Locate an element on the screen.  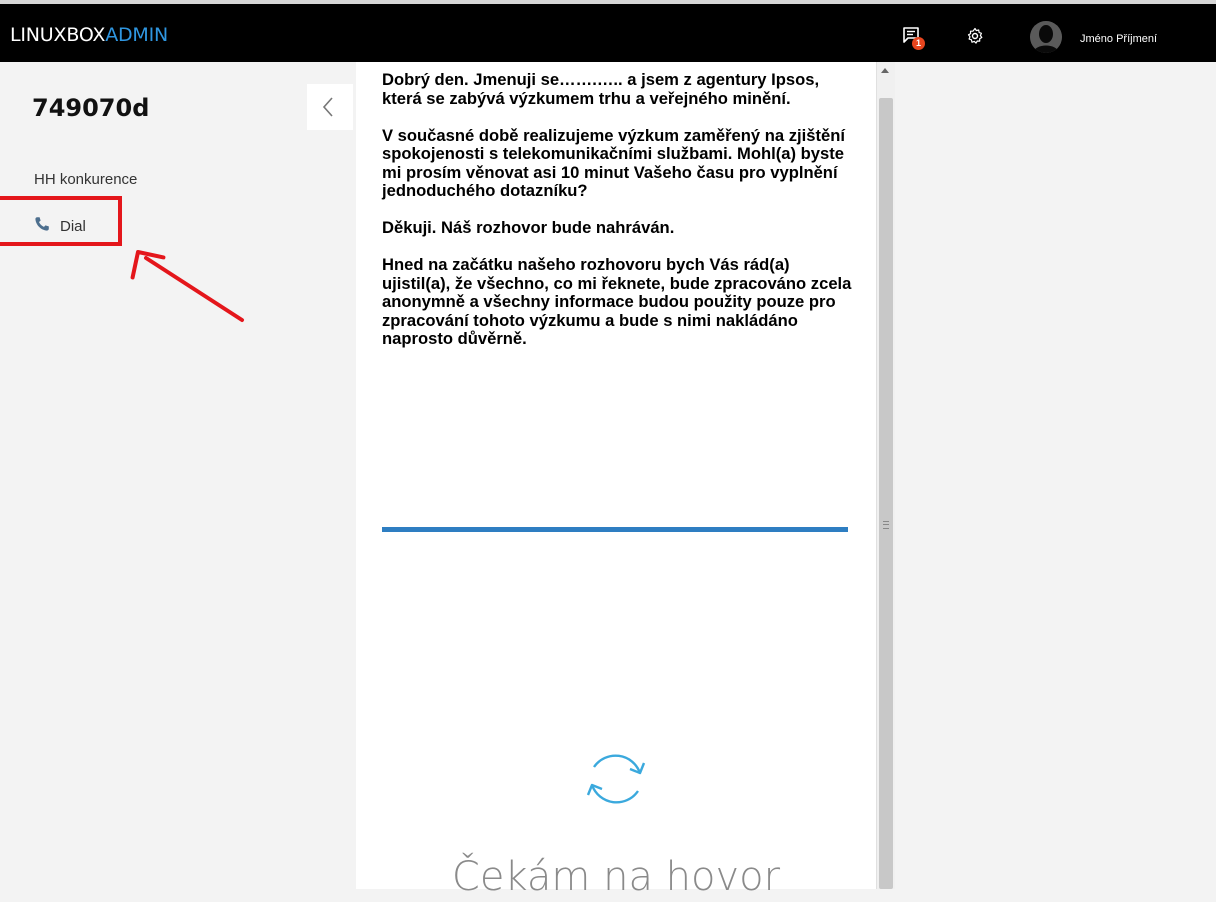
waiting-for-call-text: Čekám na hovor is located at coordinates (616, 877).